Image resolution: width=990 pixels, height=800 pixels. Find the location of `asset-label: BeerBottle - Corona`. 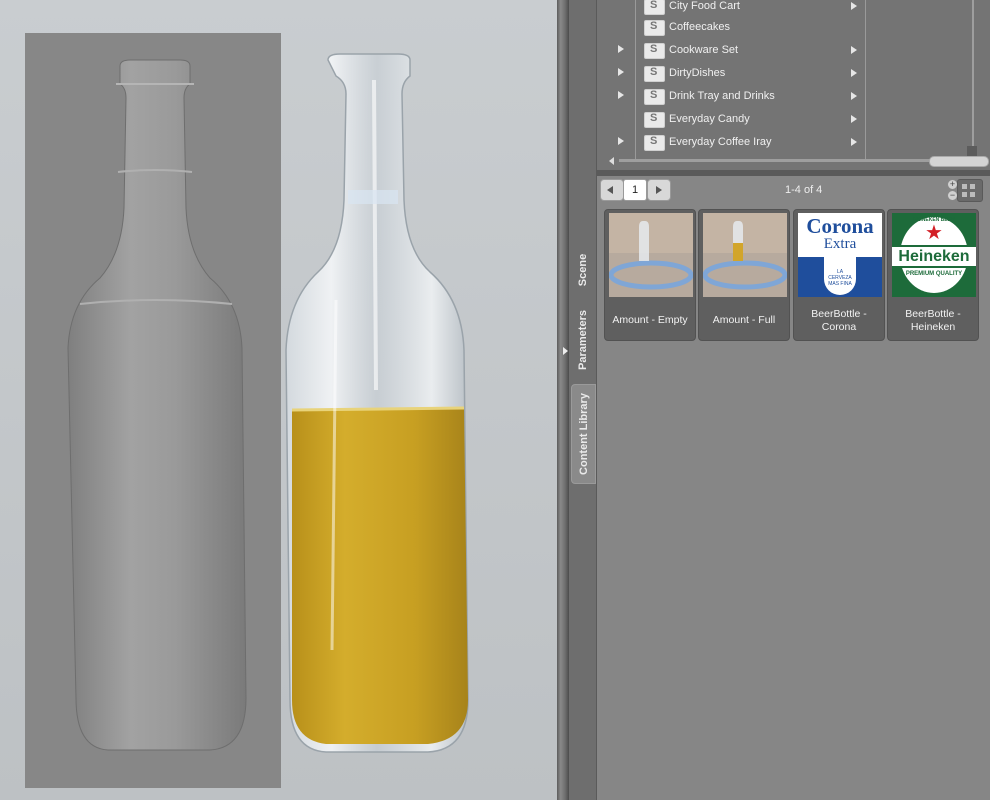

asset-label: BeerBottle - Corona is located at coordinates (839, 320).